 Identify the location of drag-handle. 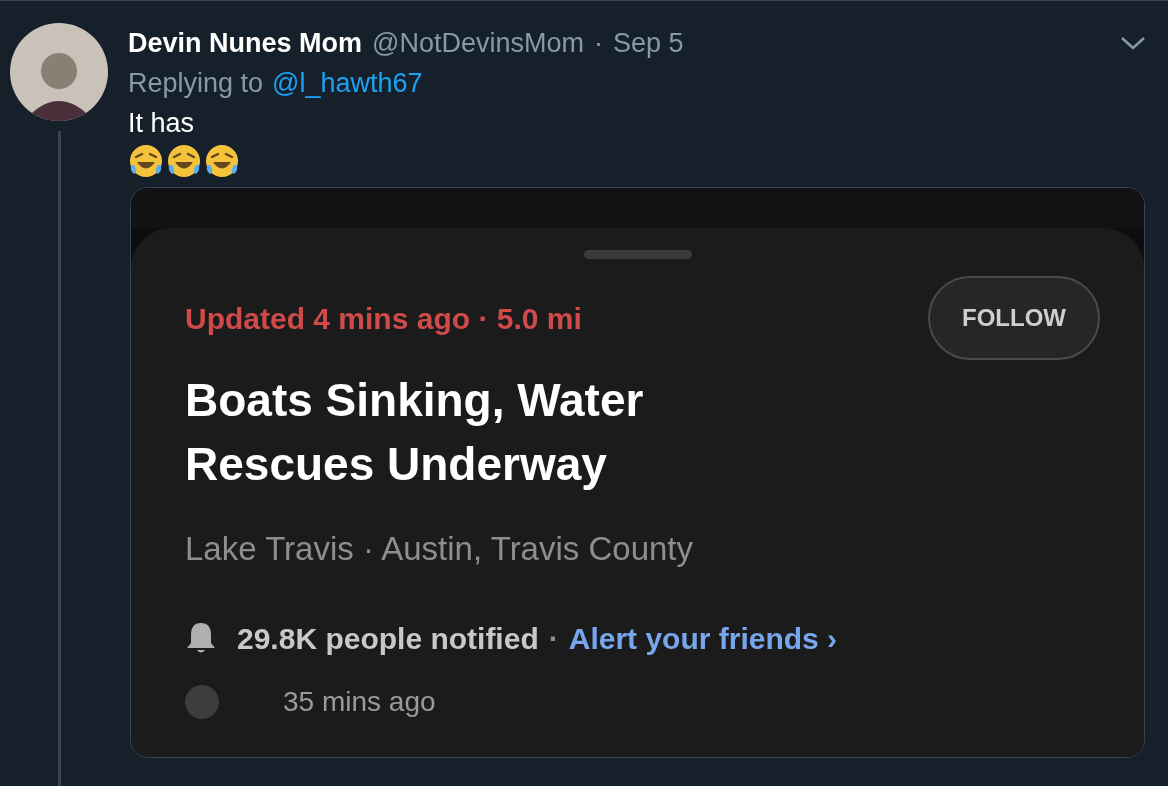
(637, 254).